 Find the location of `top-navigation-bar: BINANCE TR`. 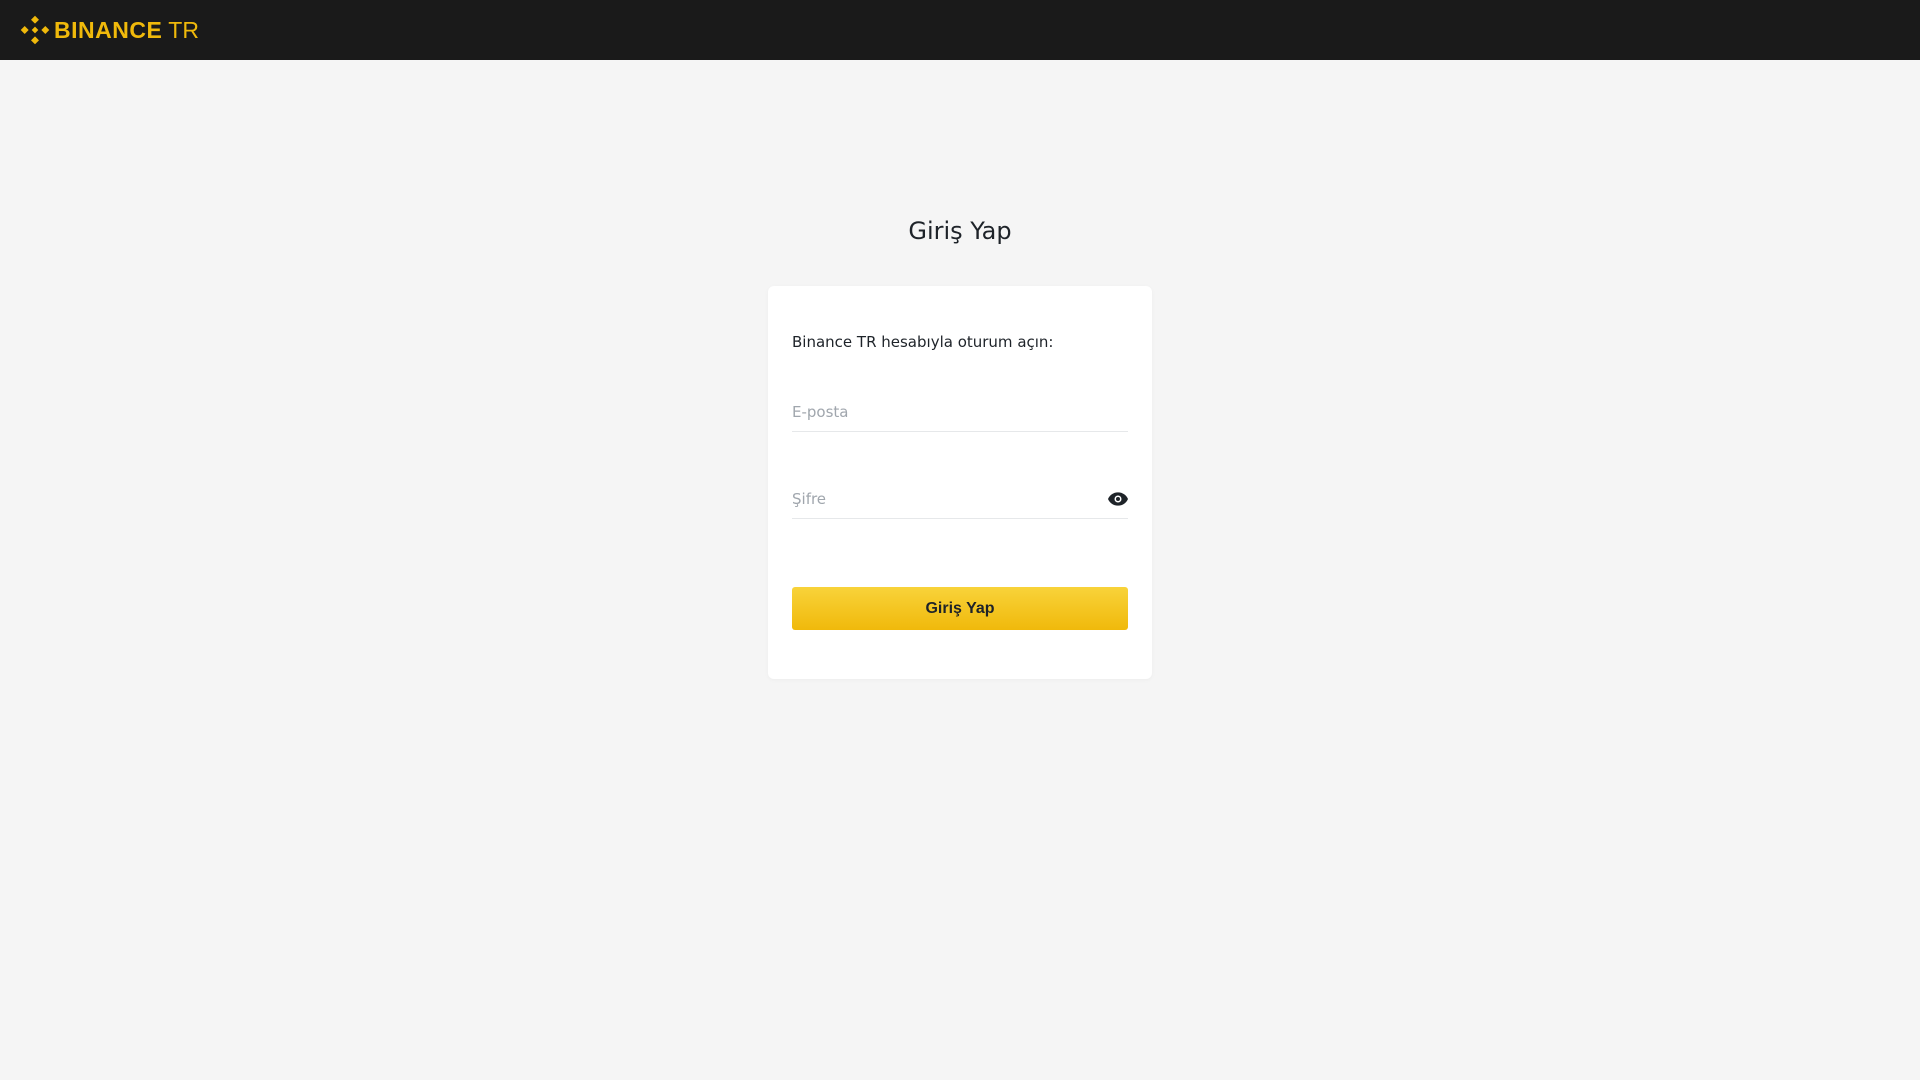

top-navigation-bar: BINANCE TR is located at coordinates (960, 30).